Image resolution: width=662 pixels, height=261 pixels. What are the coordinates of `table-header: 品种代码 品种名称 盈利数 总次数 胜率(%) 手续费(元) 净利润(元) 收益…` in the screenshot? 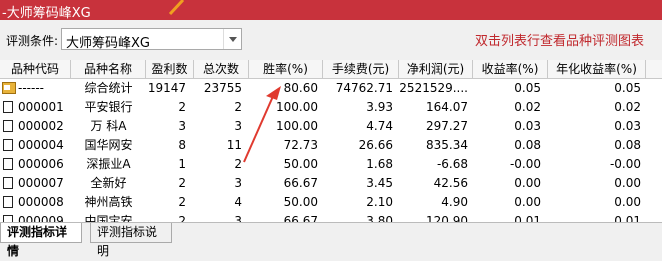 It's located at (331, 69).